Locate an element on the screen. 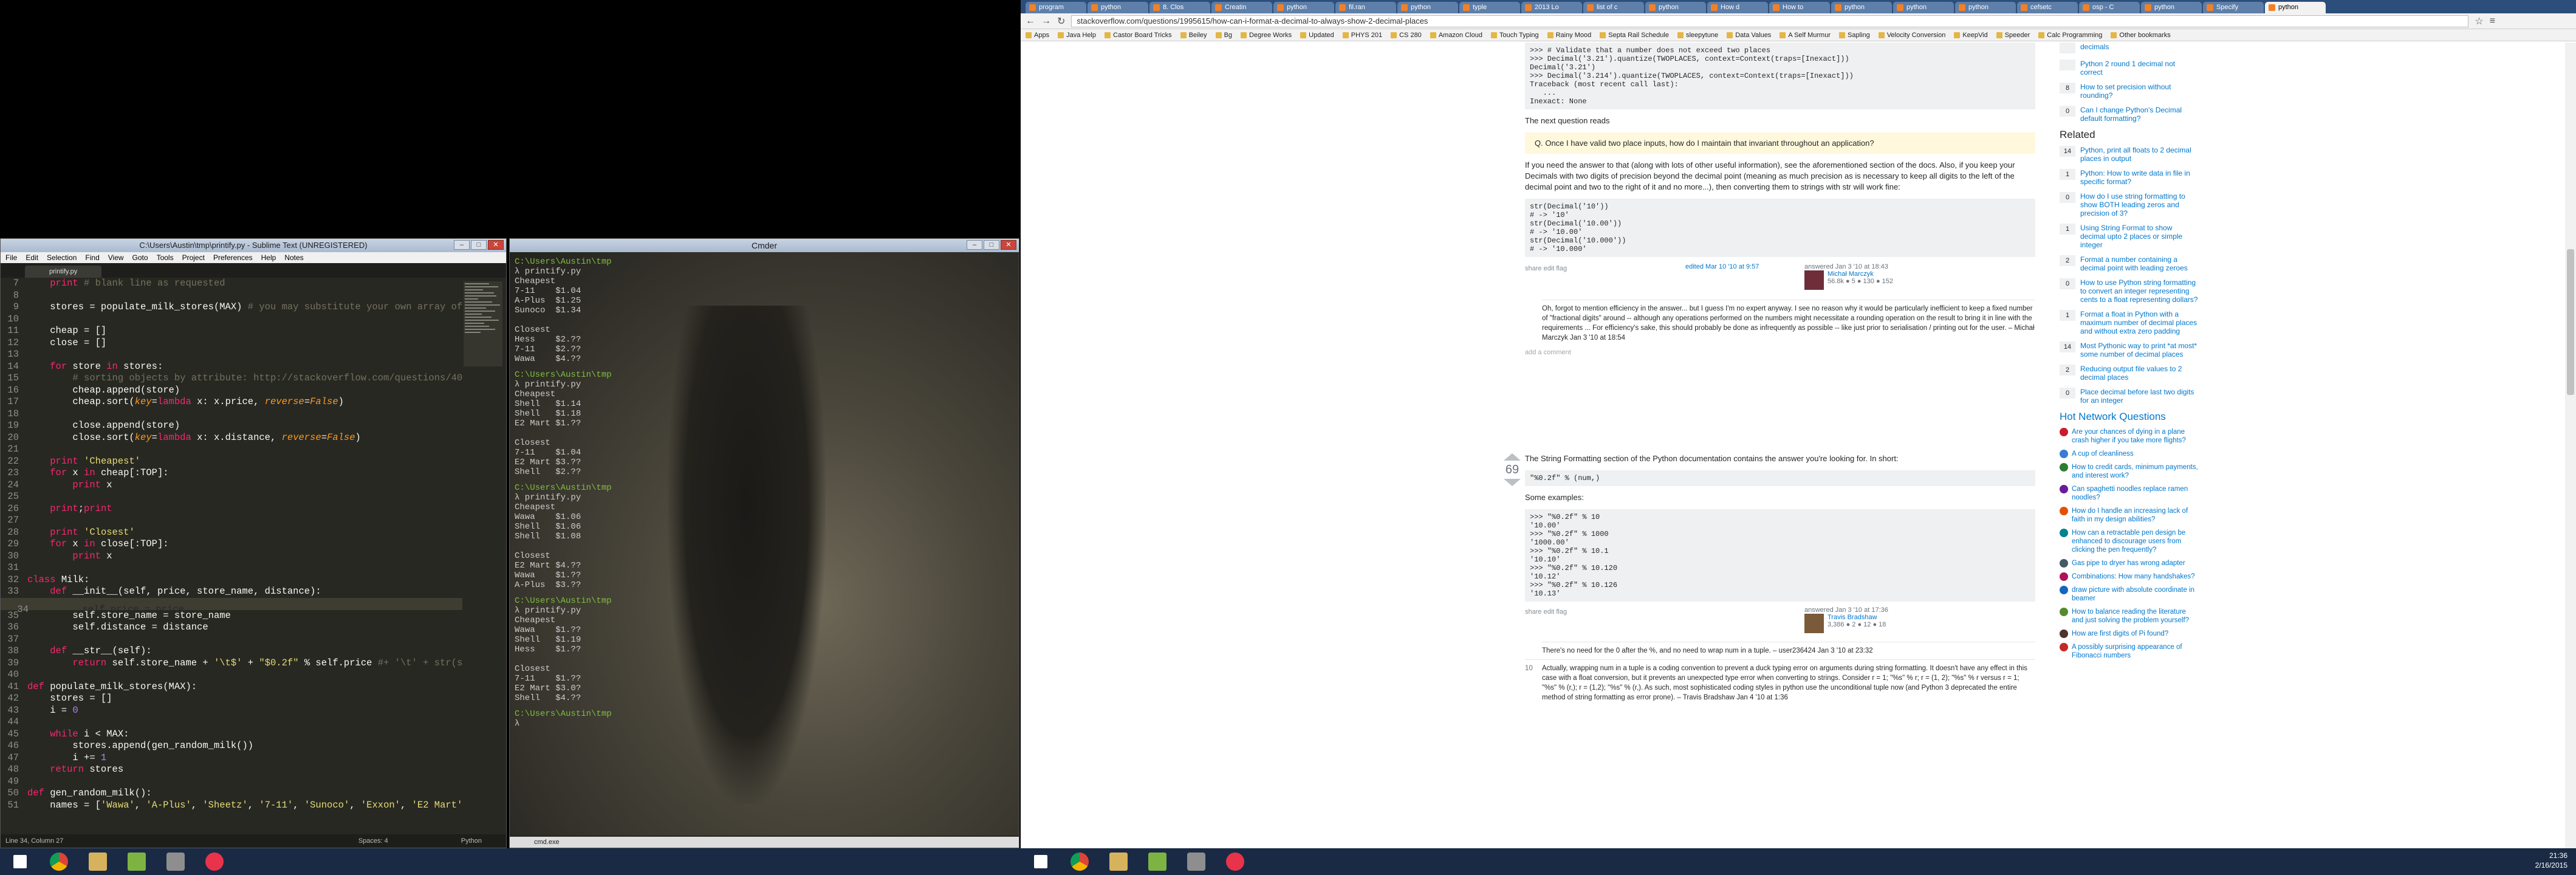  hot-question: Combinations: How many handshakes? is located at coordinates (2129, 576).